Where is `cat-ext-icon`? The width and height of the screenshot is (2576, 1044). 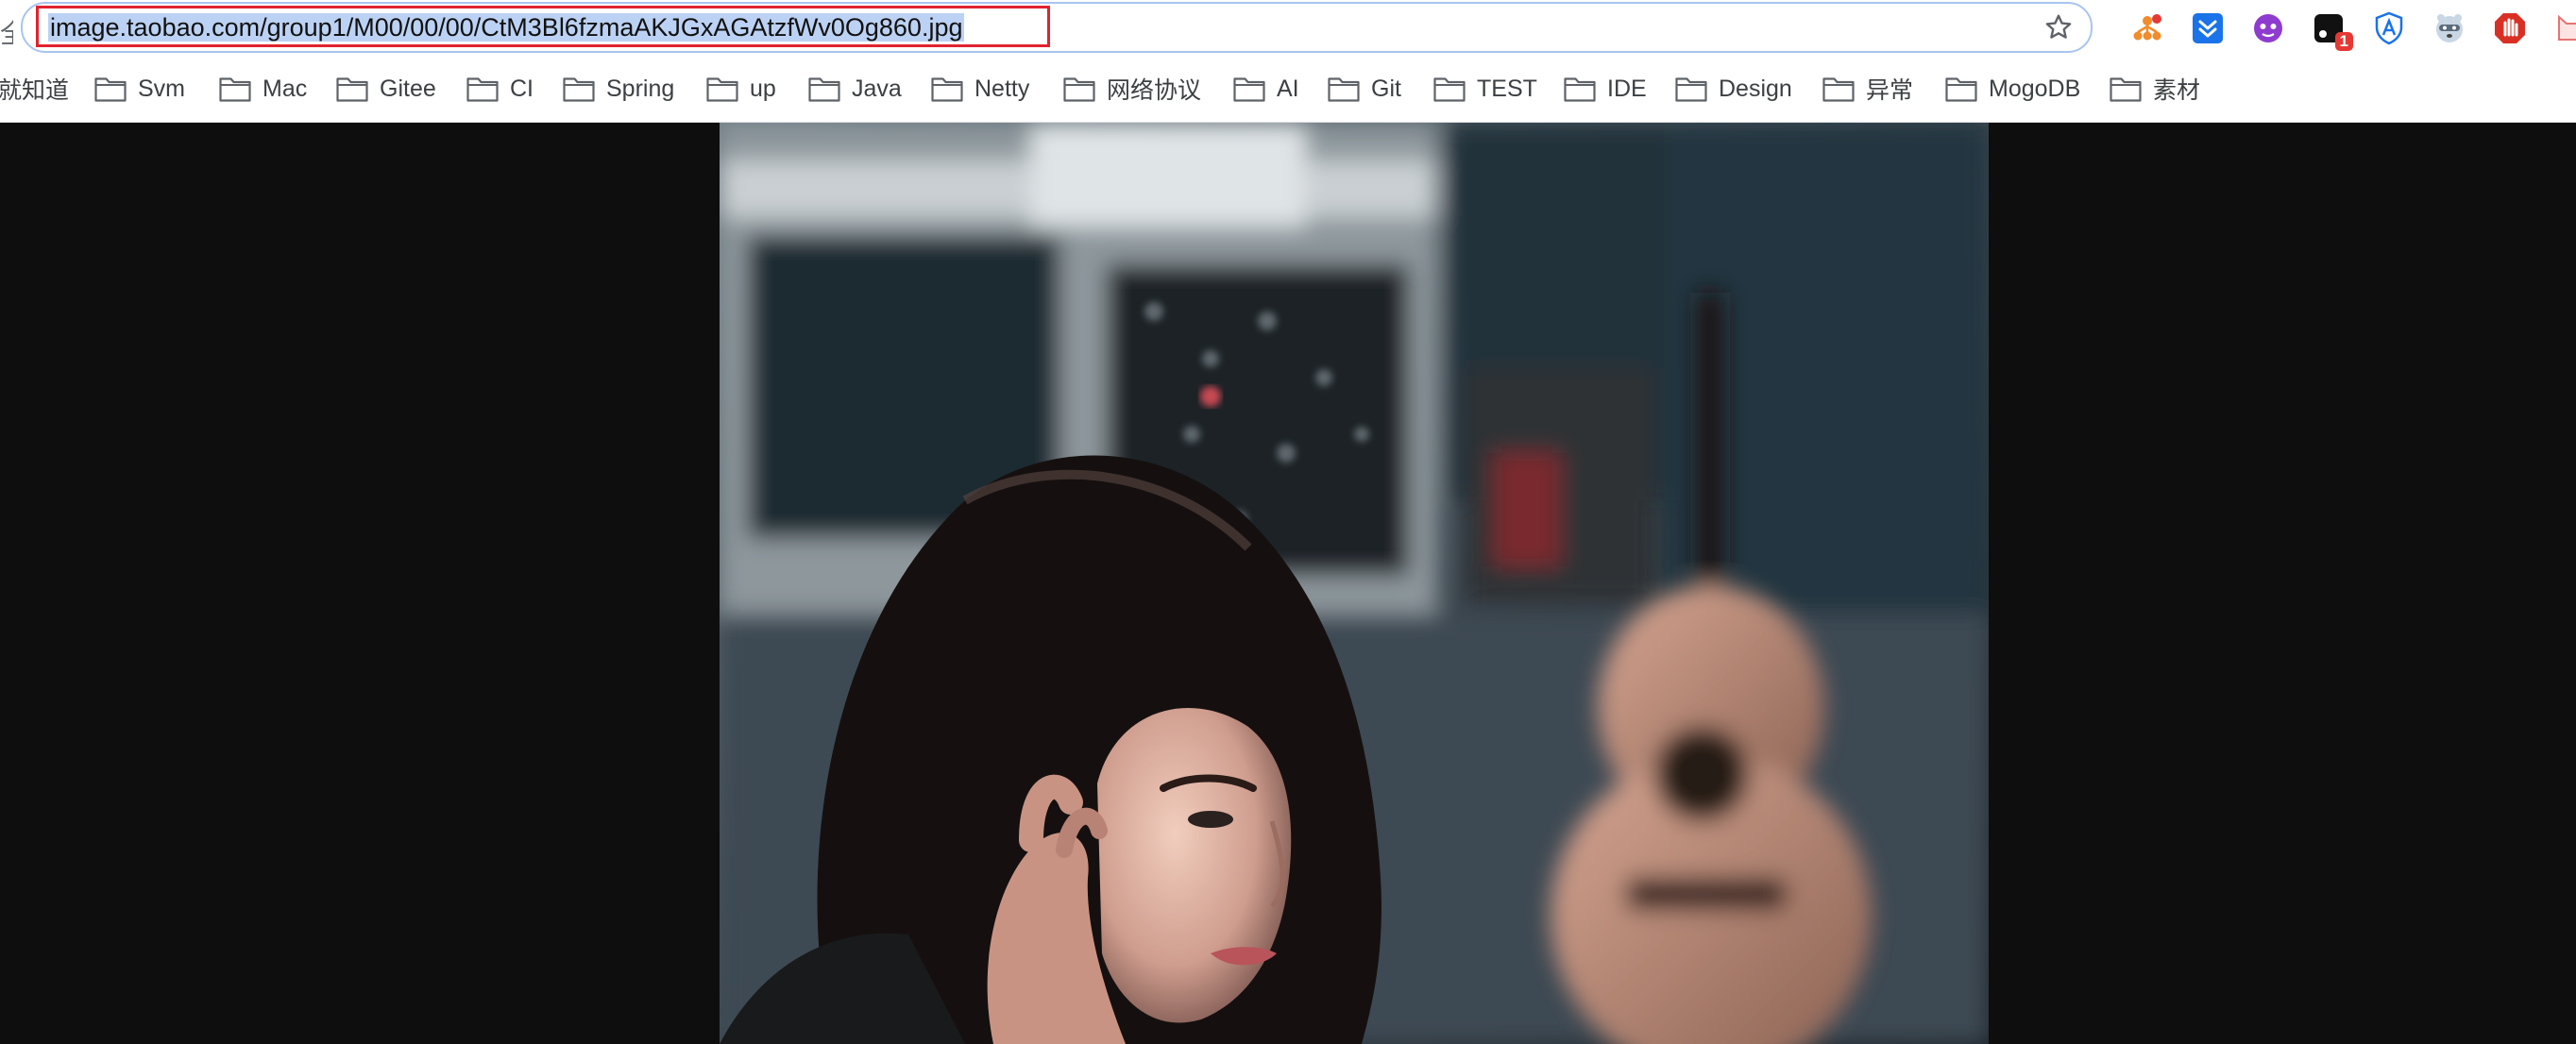
cat-ext-icon is located at coordinates (2567, 28).